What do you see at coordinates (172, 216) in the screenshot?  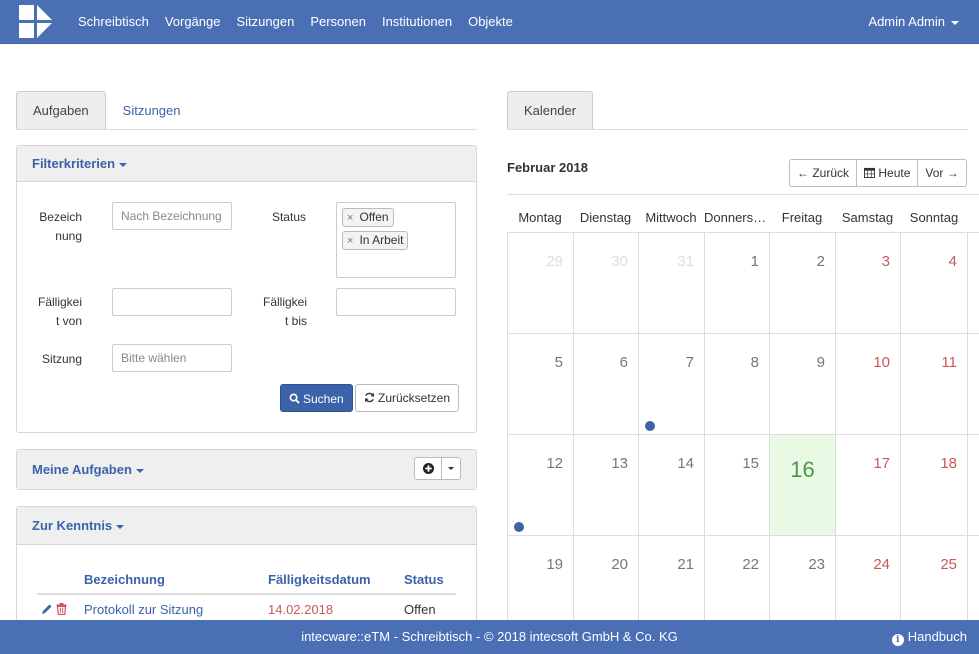 I see `bezeichnung-input: Nach Bezeichnung` at bounding box center [172, 216].